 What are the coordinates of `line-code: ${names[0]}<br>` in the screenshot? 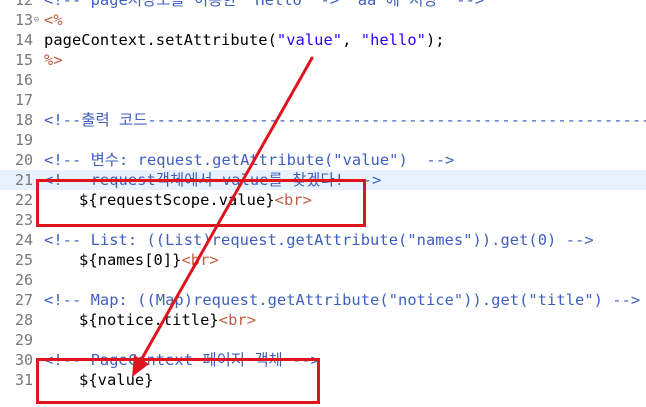 It's located at (131, 260).